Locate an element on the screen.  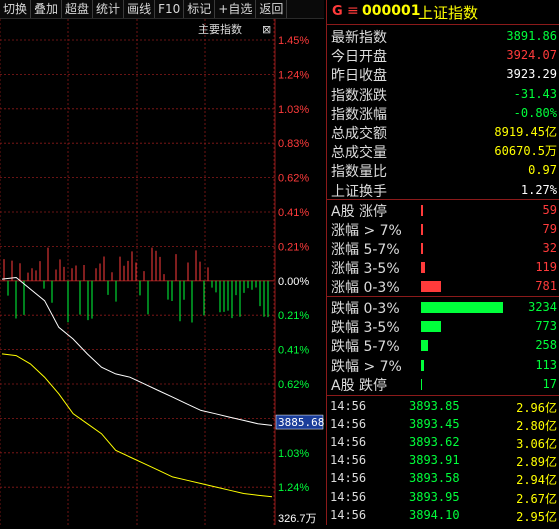
breadth-row: 涨幅 5-7% 32 is located at coordinates (443, 248).